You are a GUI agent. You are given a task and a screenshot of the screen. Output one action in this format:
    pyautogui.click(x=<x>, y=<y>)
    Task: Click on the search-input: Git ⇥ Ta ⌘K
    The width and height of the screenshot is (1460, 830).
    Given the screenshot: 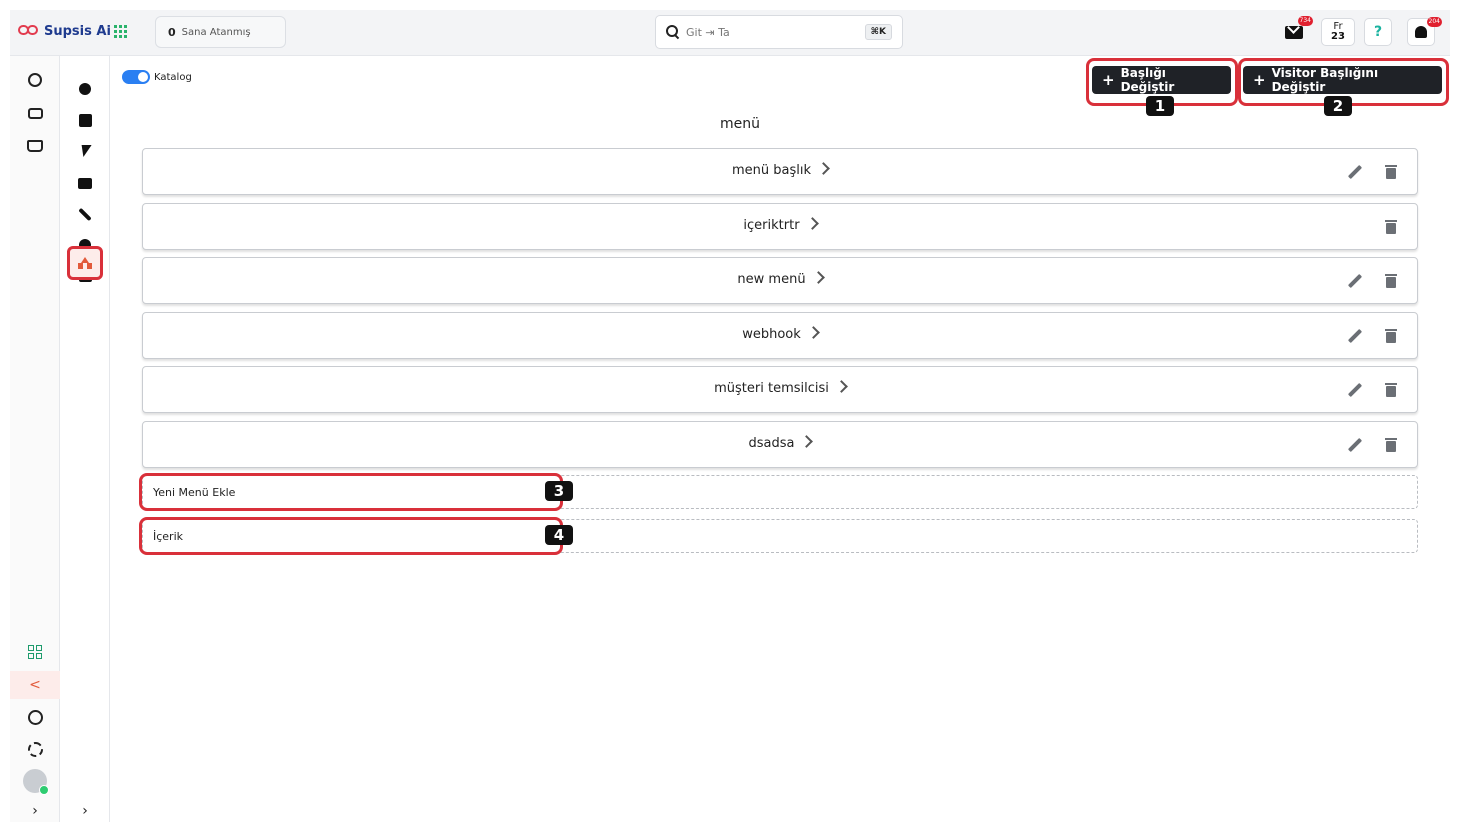 What is the action you would take?
    pyautogui.click(x=779, y=32)
    